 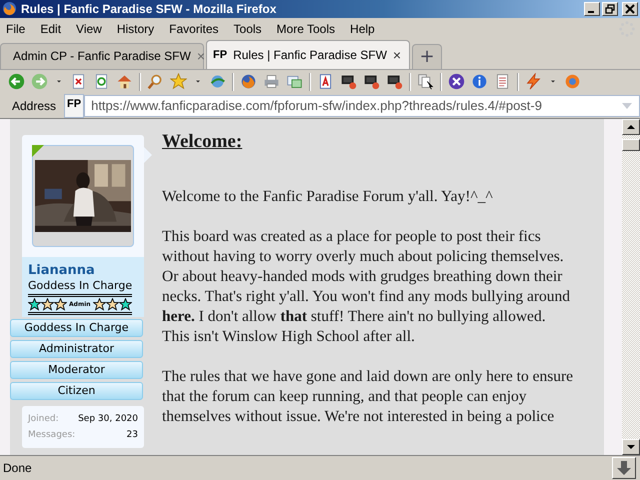 I want to click on scroll-up-button, so click(x=631, y=126).